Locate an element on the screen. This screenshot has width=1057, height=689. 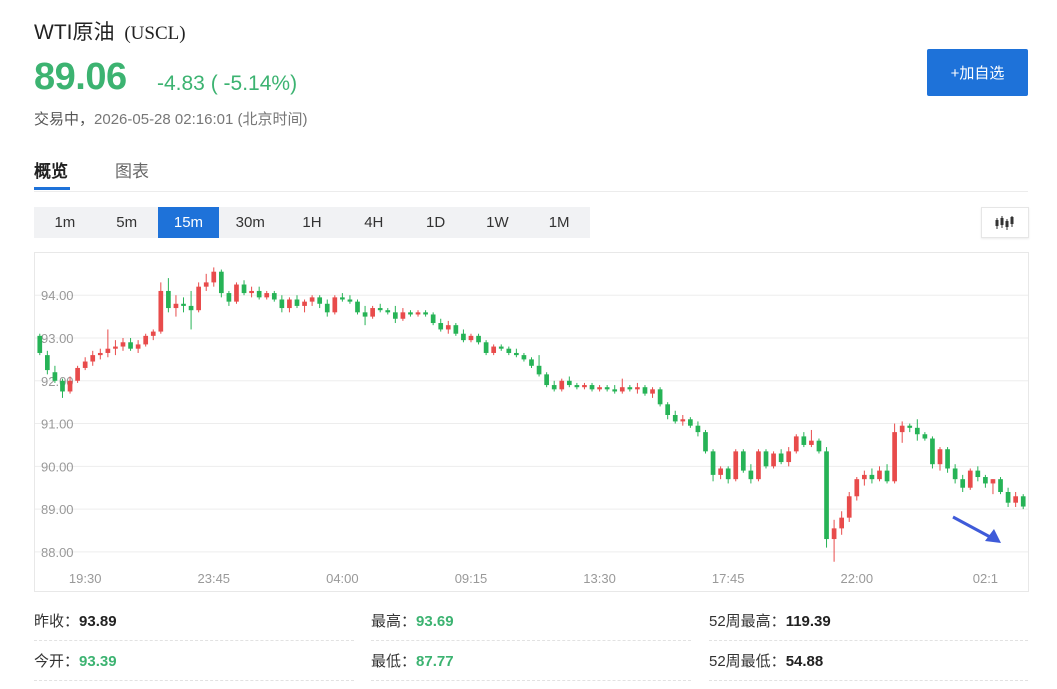
status-text: 交易中， is located at coordinates (64, 119).